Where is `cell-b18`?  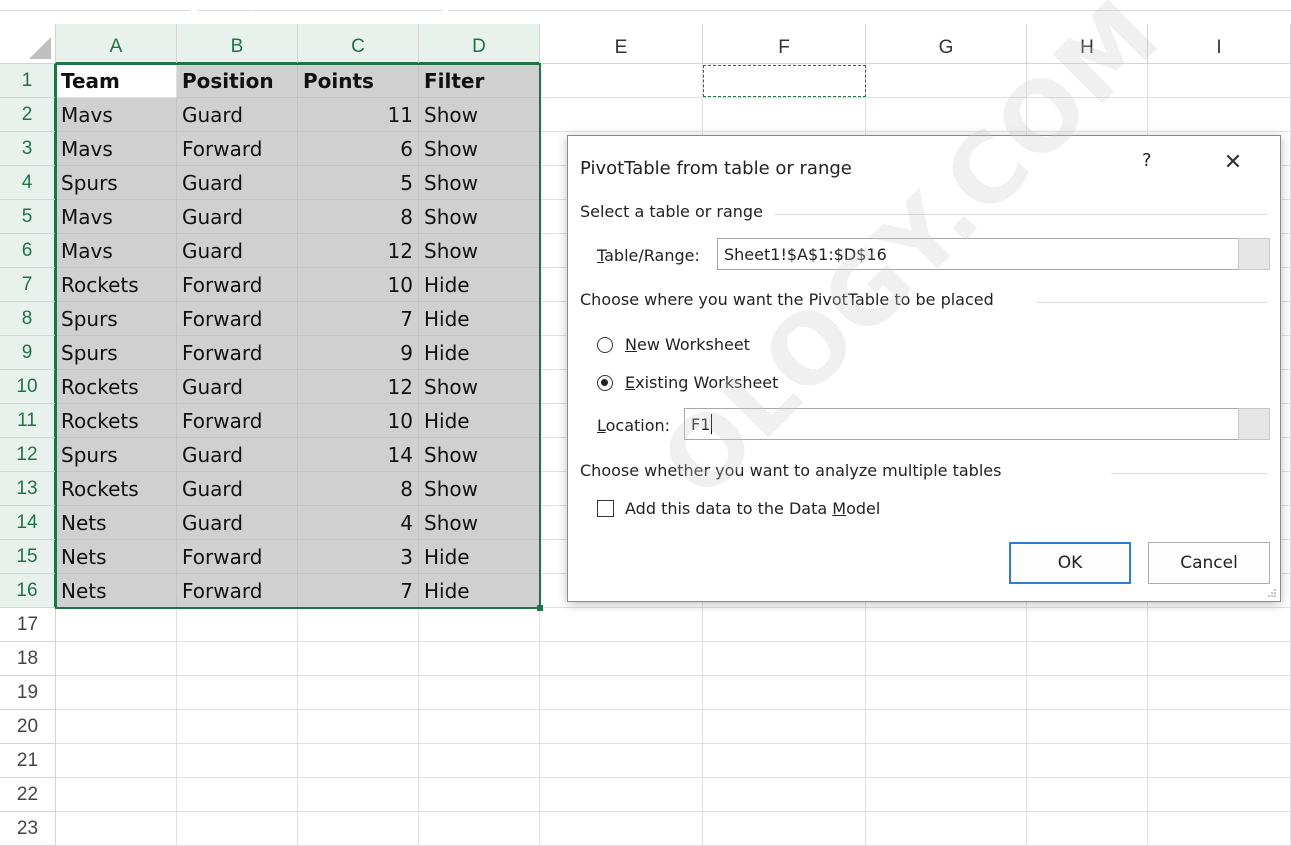
cell-b18 is located at coordinates (237, 659).